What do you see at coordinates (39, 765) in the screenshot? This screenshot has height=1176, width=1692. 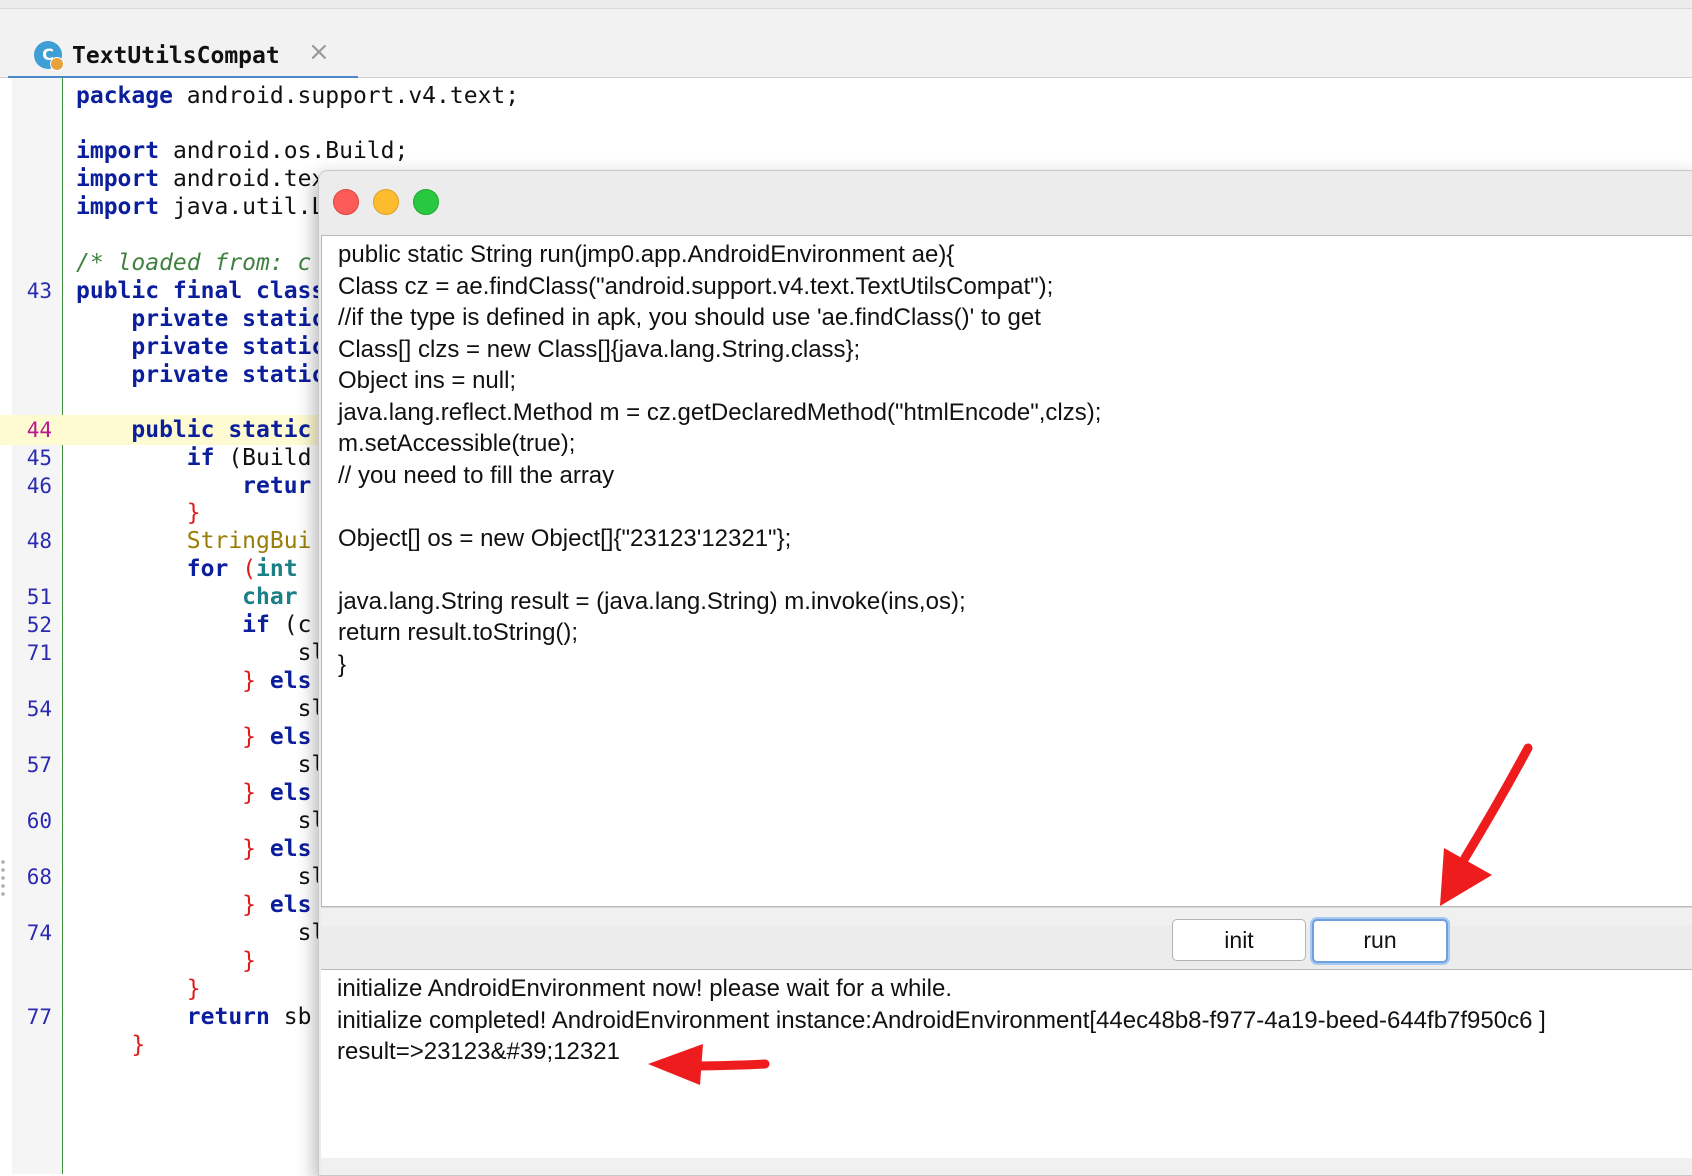 I see `line-number: 57` at bounding box center [39, 765].